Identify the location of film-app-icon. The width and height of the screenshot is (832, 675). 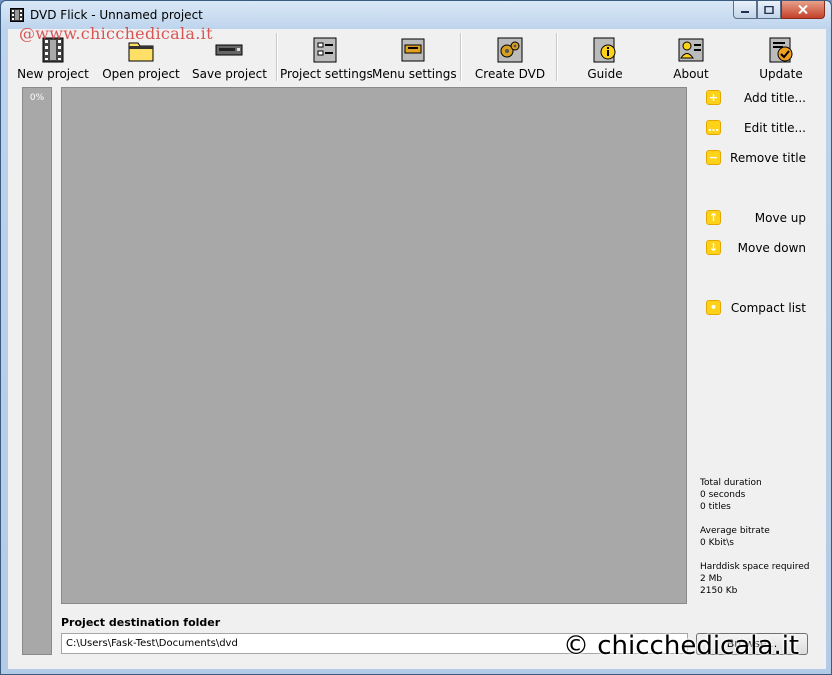
(17, 15).